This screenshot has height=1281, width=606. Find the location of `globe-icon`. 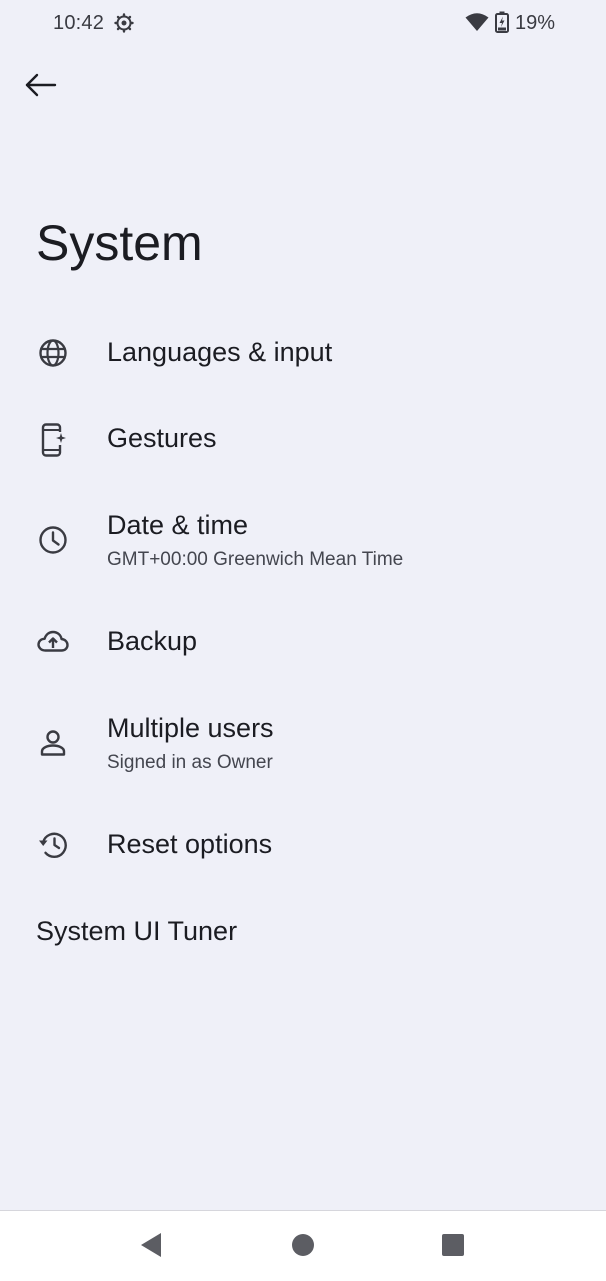

globe-icon is located at coordinates (53, 353).